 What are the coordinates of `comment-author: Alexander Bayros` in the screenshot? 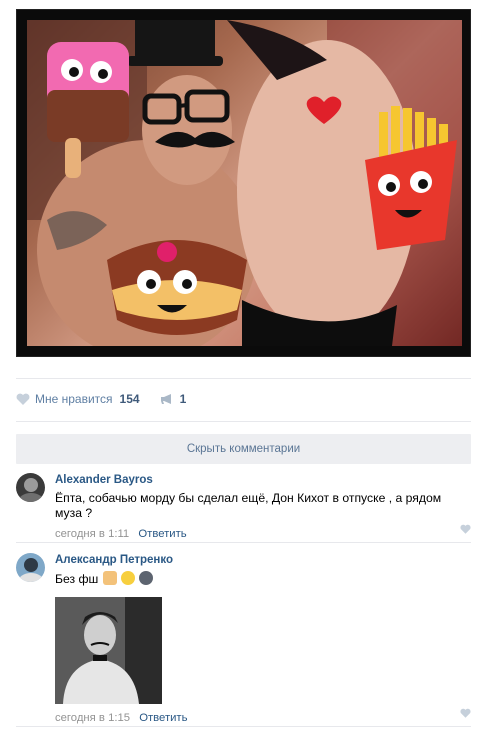 It's located at (263, 480).